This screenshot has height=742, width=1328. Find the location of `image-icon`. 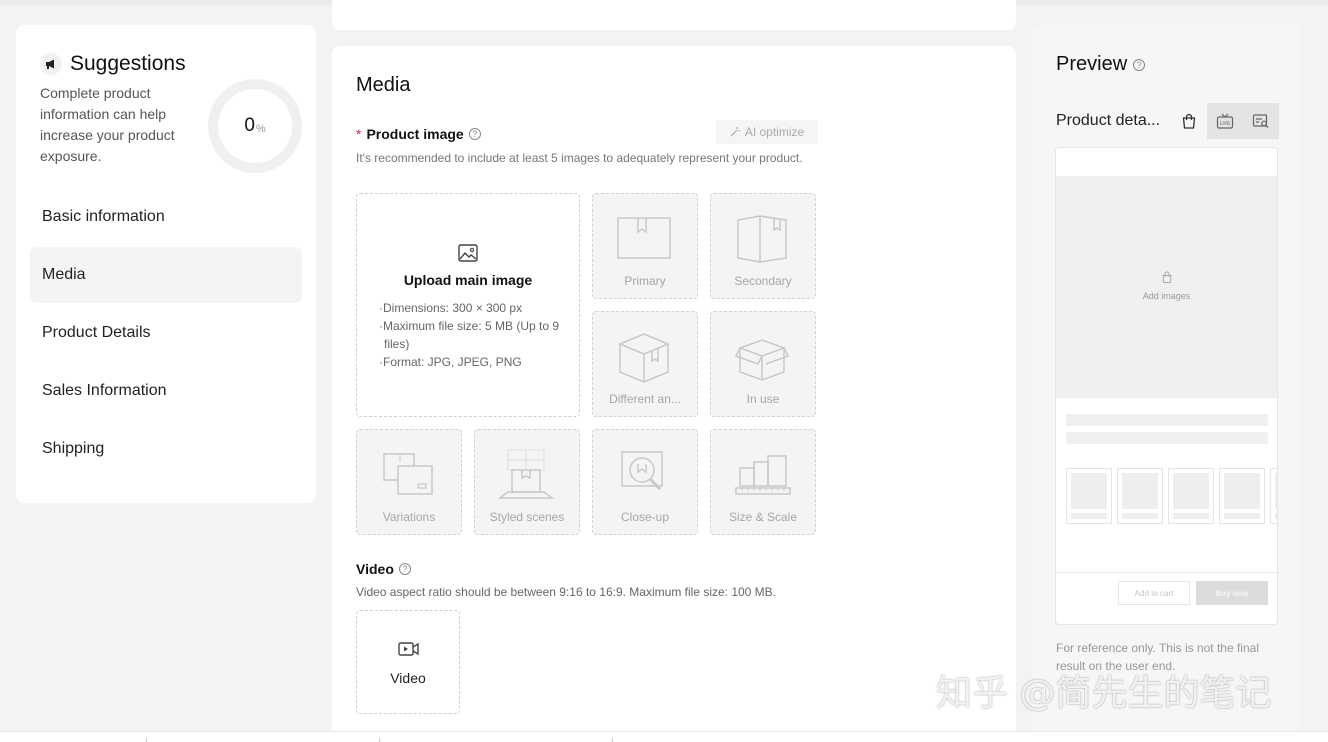

image-icon is located at coordinates (468, 253).